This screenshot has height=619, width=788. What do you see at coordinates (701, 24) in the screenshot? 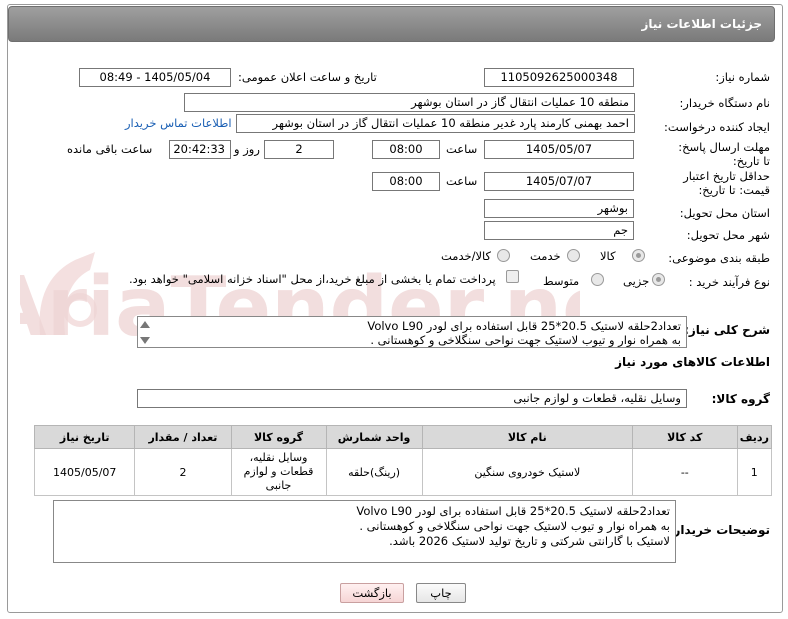
I see `page-title: جزئیات اطلاعات نیاز` at bounding box center [701, 24].